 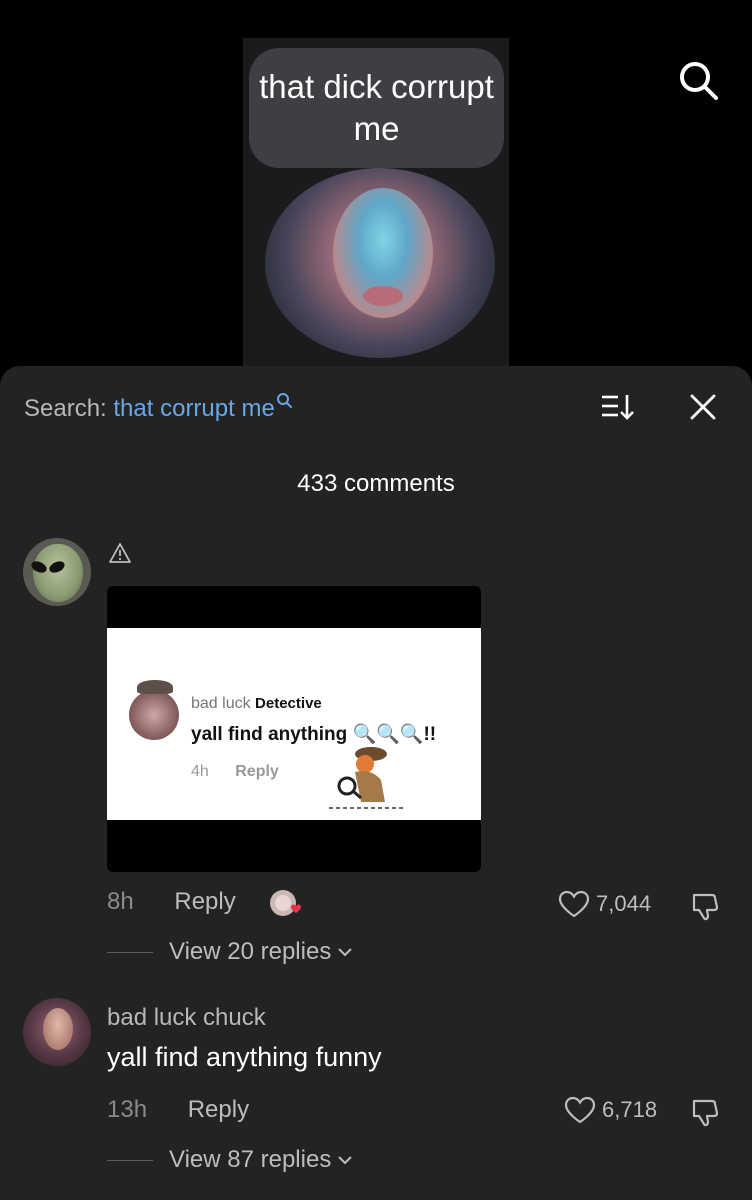 I want to click on like-button: 6,718, so click(x=610, y=1110).